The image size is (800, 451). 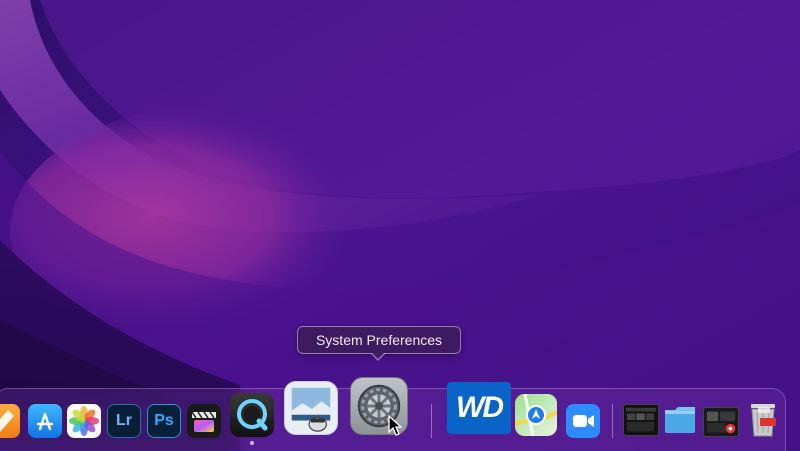 I want to click on tooltip-arrow, so click(x=378, y=356).